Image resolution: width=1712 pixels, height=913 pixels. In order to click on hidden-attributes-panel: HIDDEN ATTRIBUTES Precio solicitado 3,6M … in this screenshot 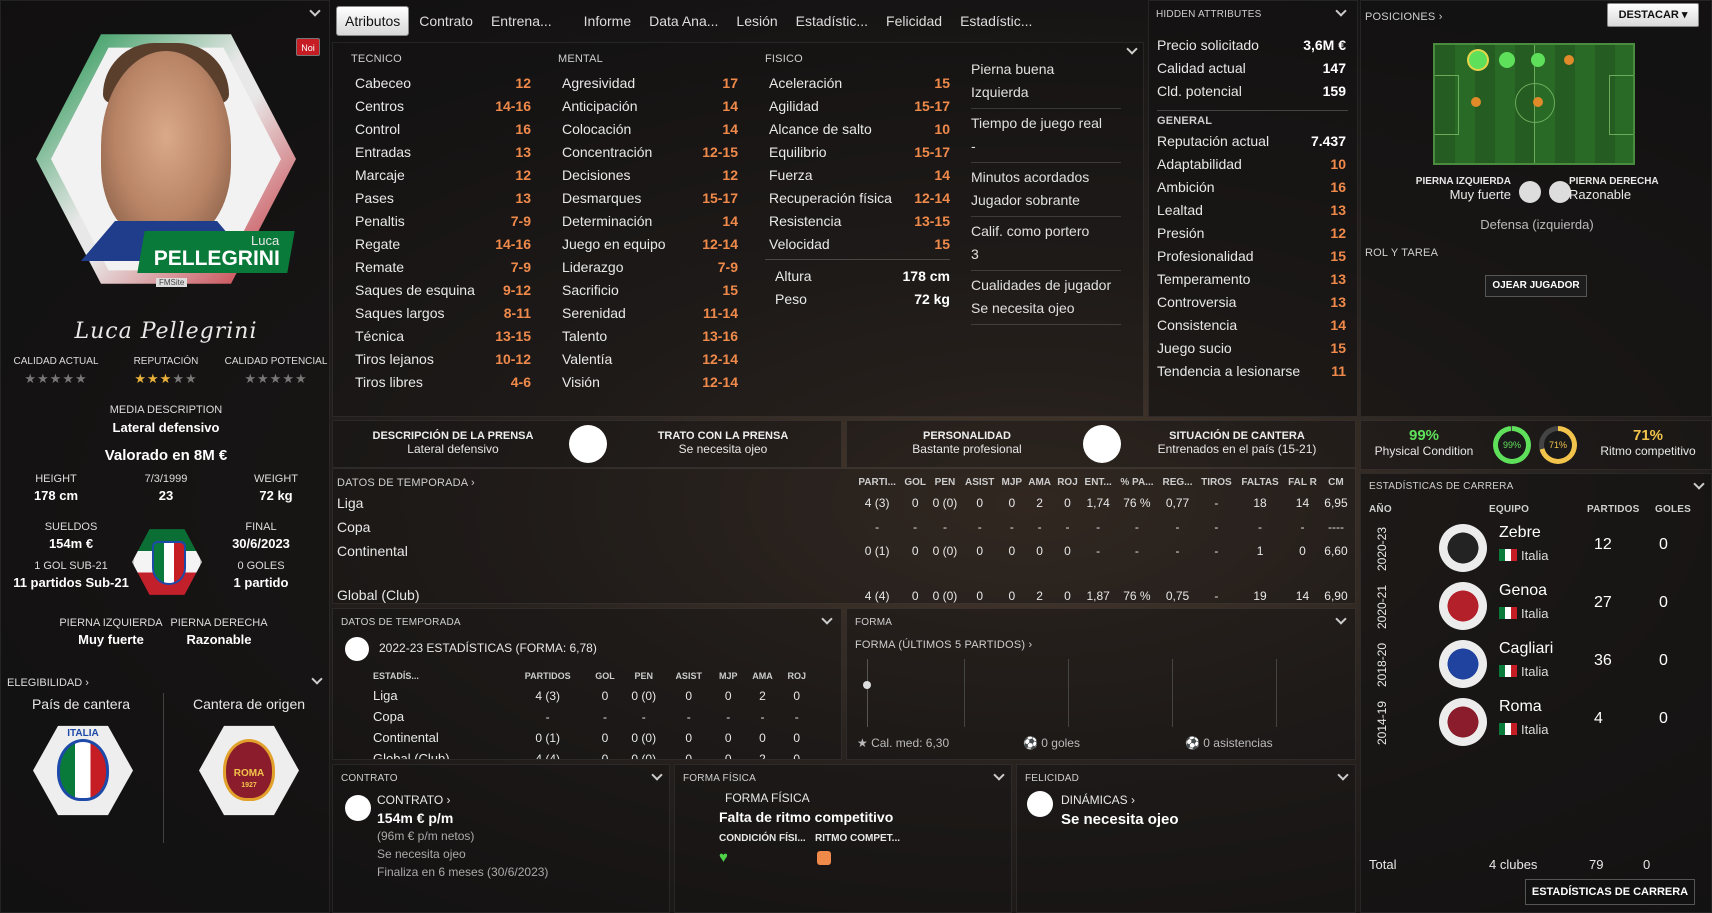, I will do `click(1253, 208)`.